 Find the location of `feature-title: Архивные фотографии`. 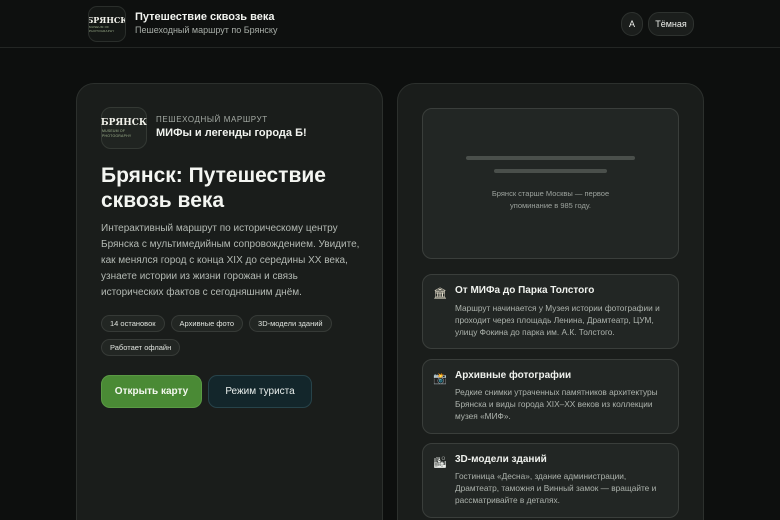

feature-title: Архивные фотографии is located at coordinates (513, 375).